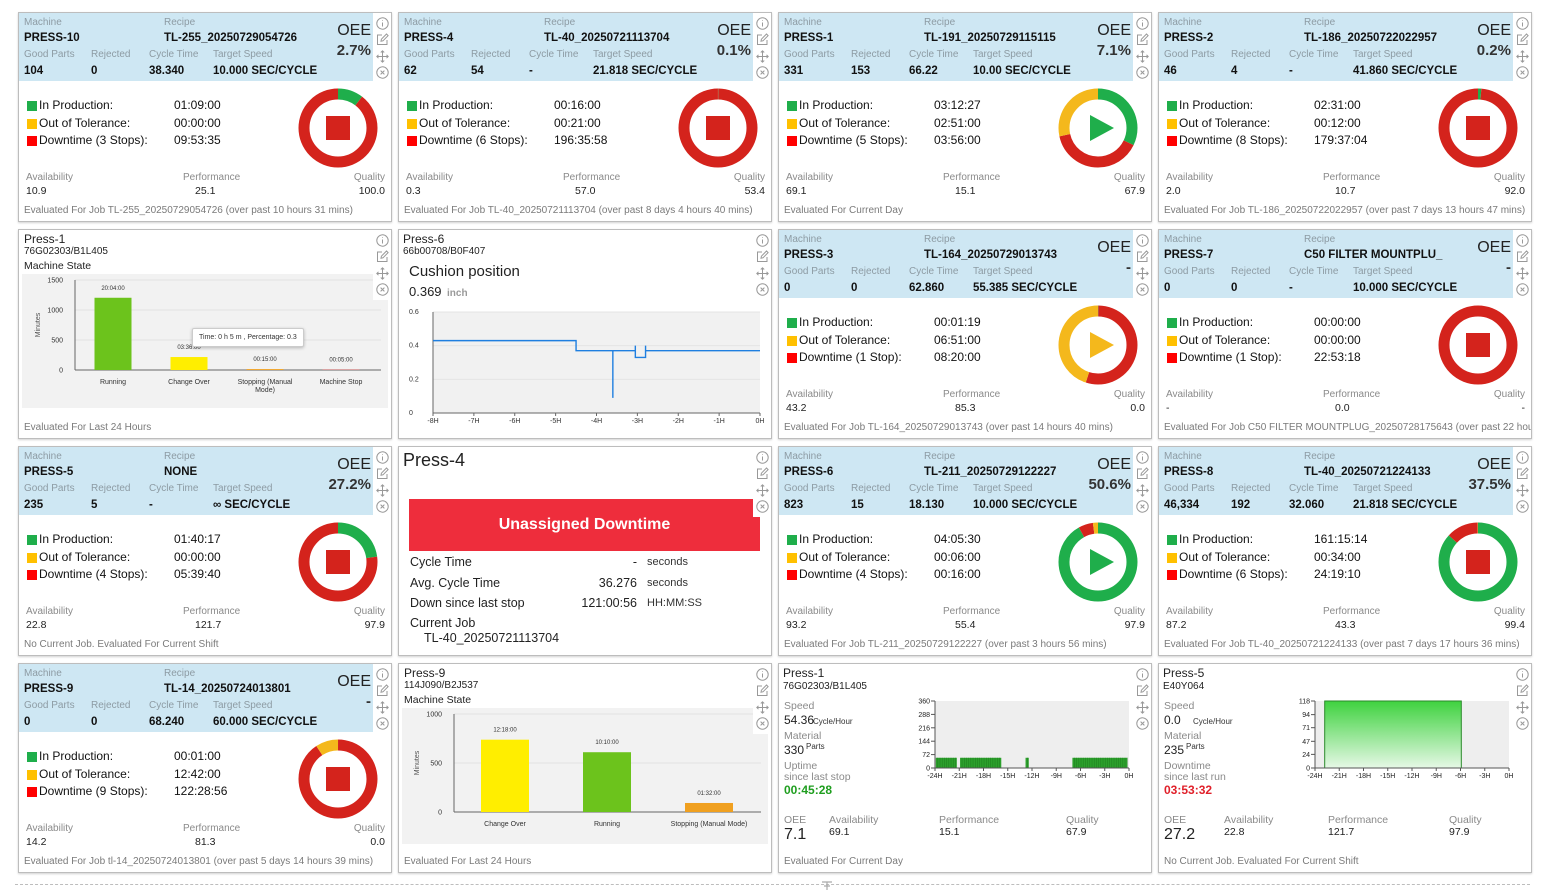 Image resolution: width=1544 pixels, height=896 pixels. Describe the element at coordinates (965, 191) in the screenshot. I see `performance-value: 15.1` at that location.